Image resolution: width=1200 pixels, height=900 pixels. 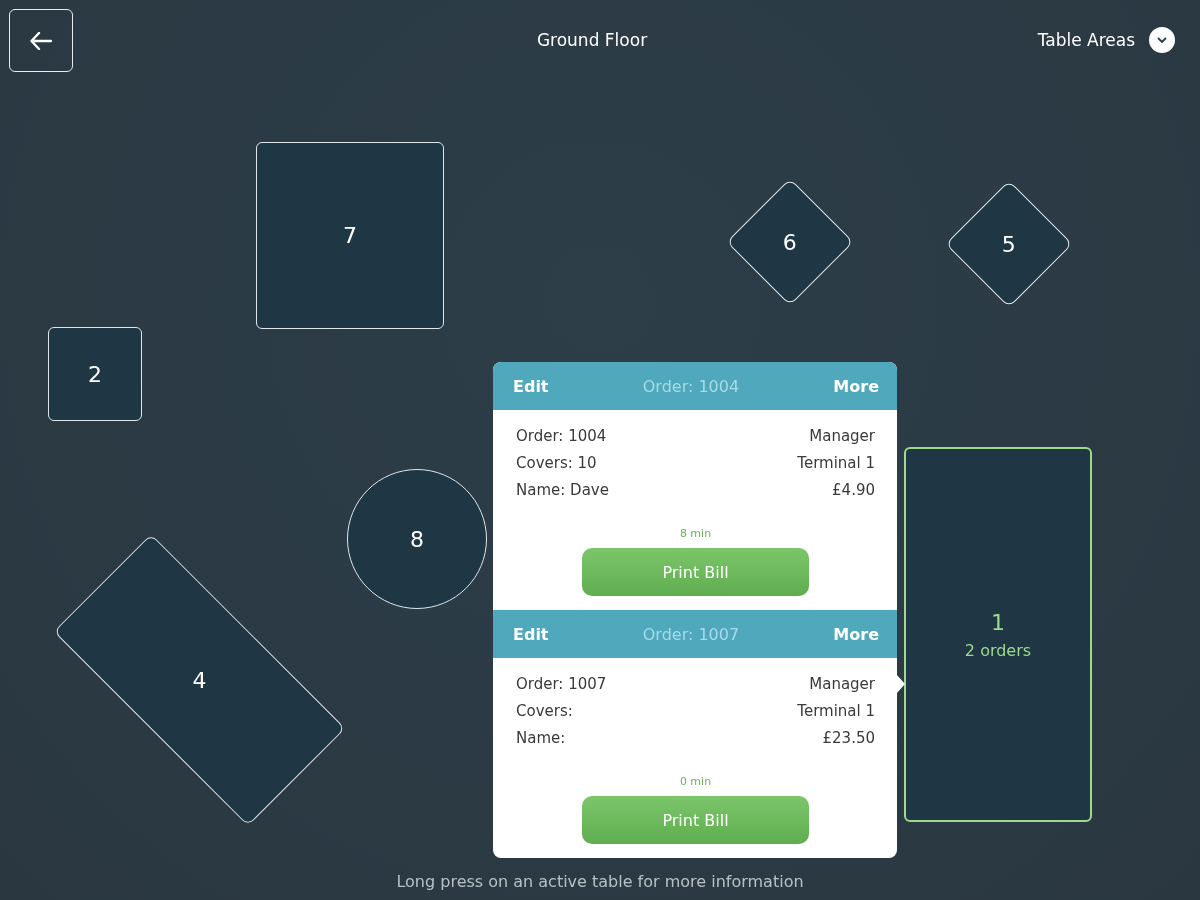 What do you see at coordinates (695, 533) in the screenshot?
I see `elapsed-time: 8 min` at bounding box center [695, 533].